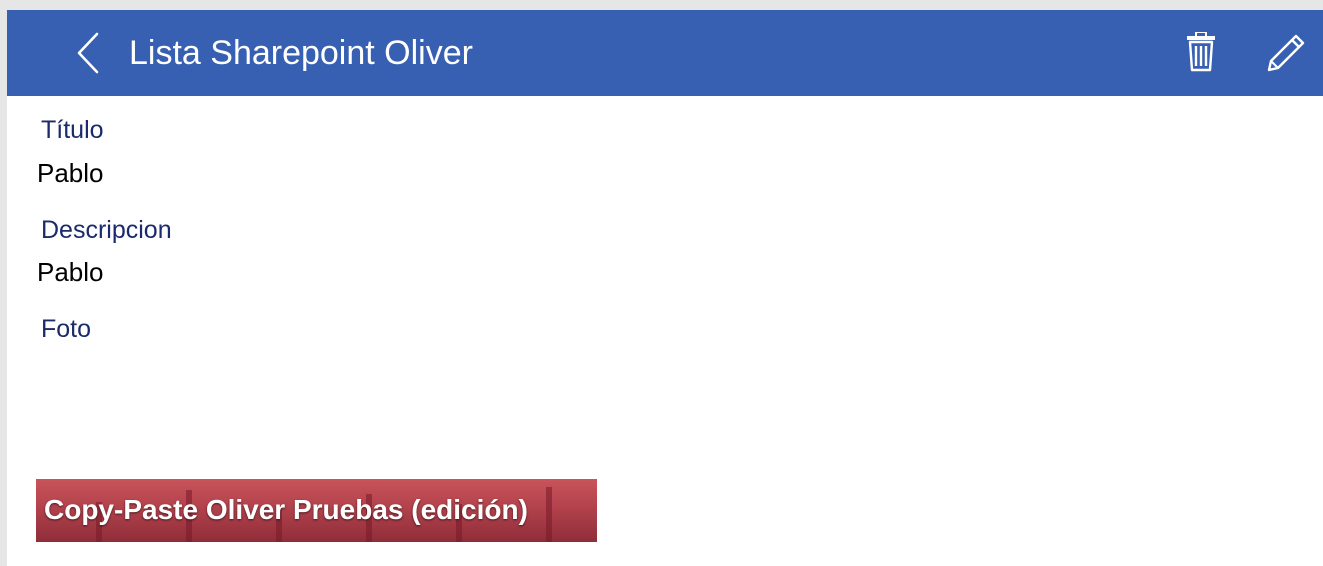 The width and height of the screenshot is (1323, 566). Describe the element at coordinates (549, 514) in the screenshot. I see `photo-decoration` at that location.